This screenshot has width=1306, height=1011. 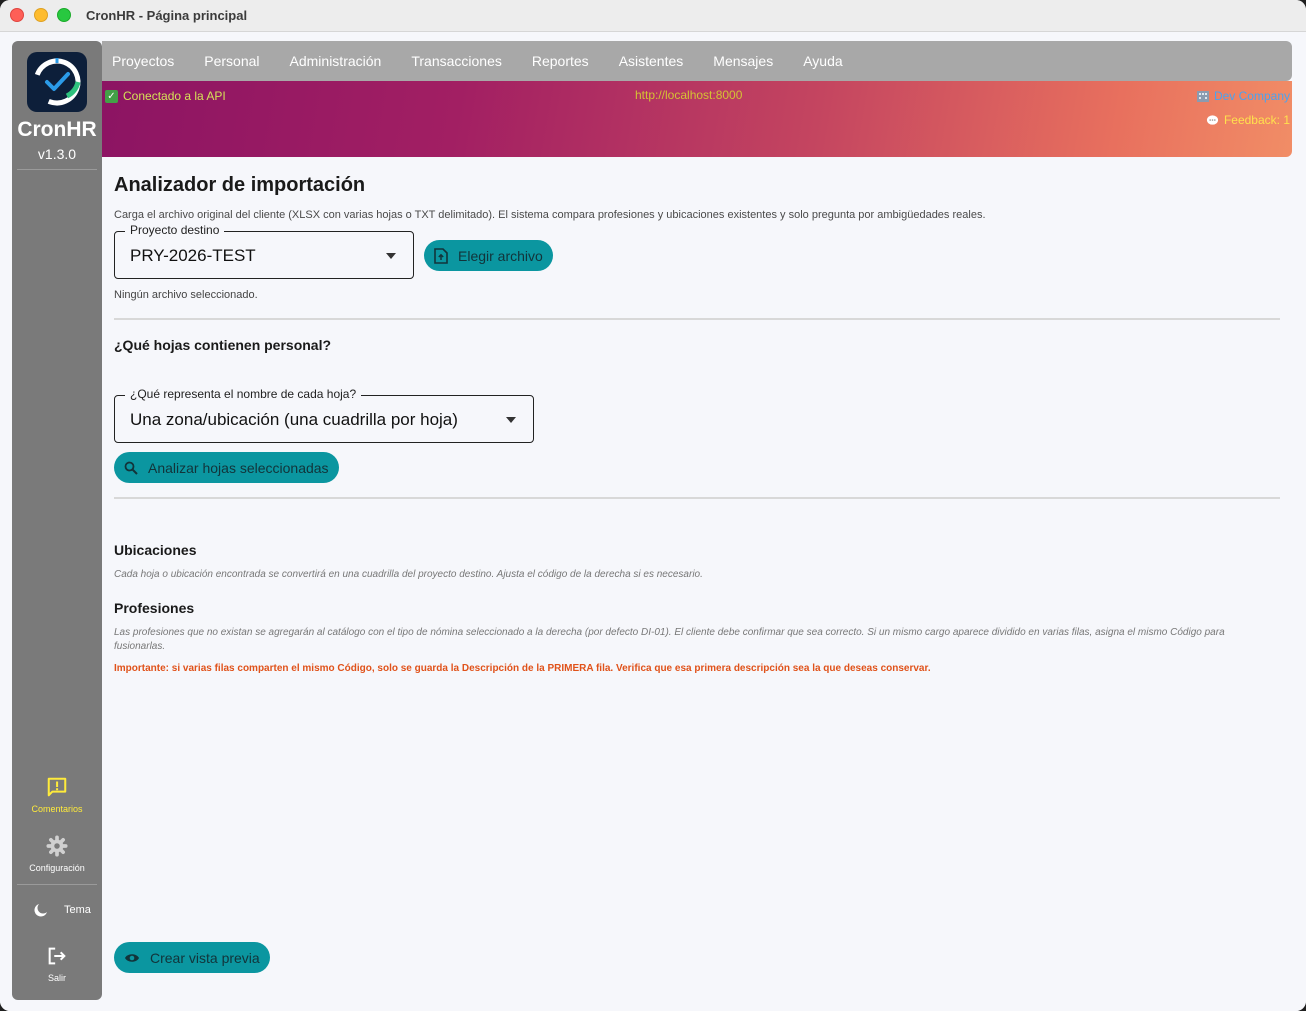 I want to click on close-window-button, so click(x=17, y=15).